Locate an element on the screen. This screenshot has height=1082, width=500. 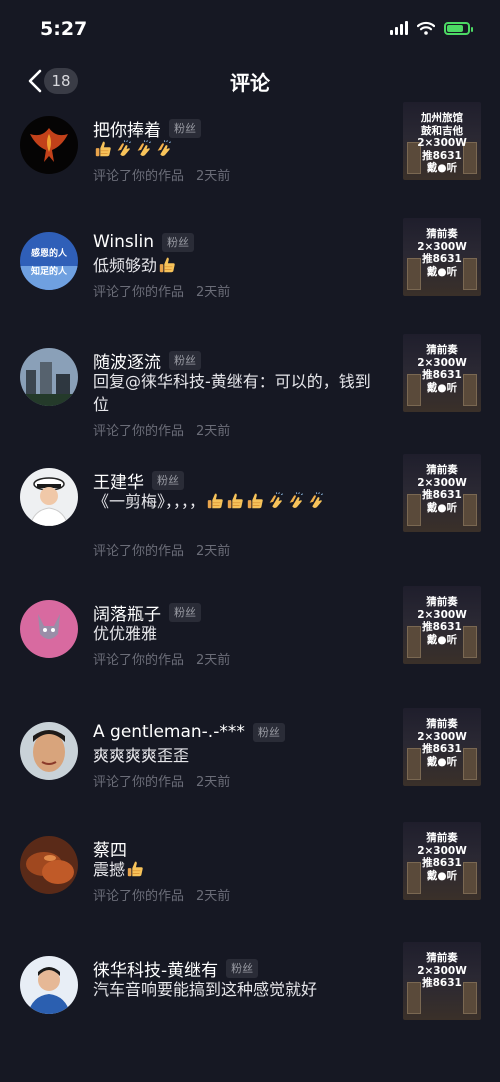
city-avatar is located at coordinates (49, 377).